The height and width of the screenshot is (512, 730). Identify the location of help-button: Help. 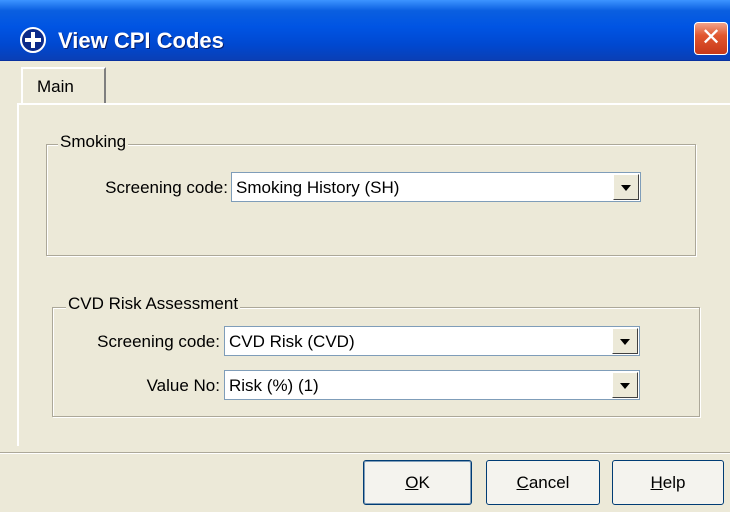
(668, 482).